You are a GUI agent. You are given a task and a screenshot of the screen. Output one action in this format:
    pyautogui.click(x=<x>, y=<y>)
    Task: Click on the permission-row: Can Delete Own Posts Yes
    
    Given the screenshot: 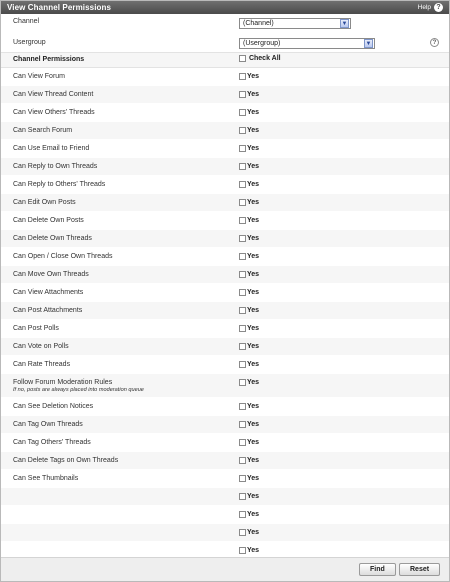 What is the action you would take?
    pyautogui.click(x=225, y=221)
    